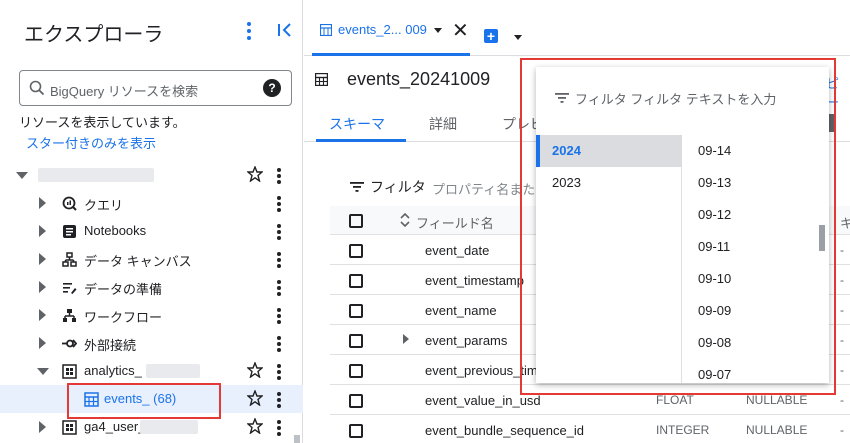 The width and height of the screenshot is (850, 443). I want to click on table-icon, so click(326, 30).